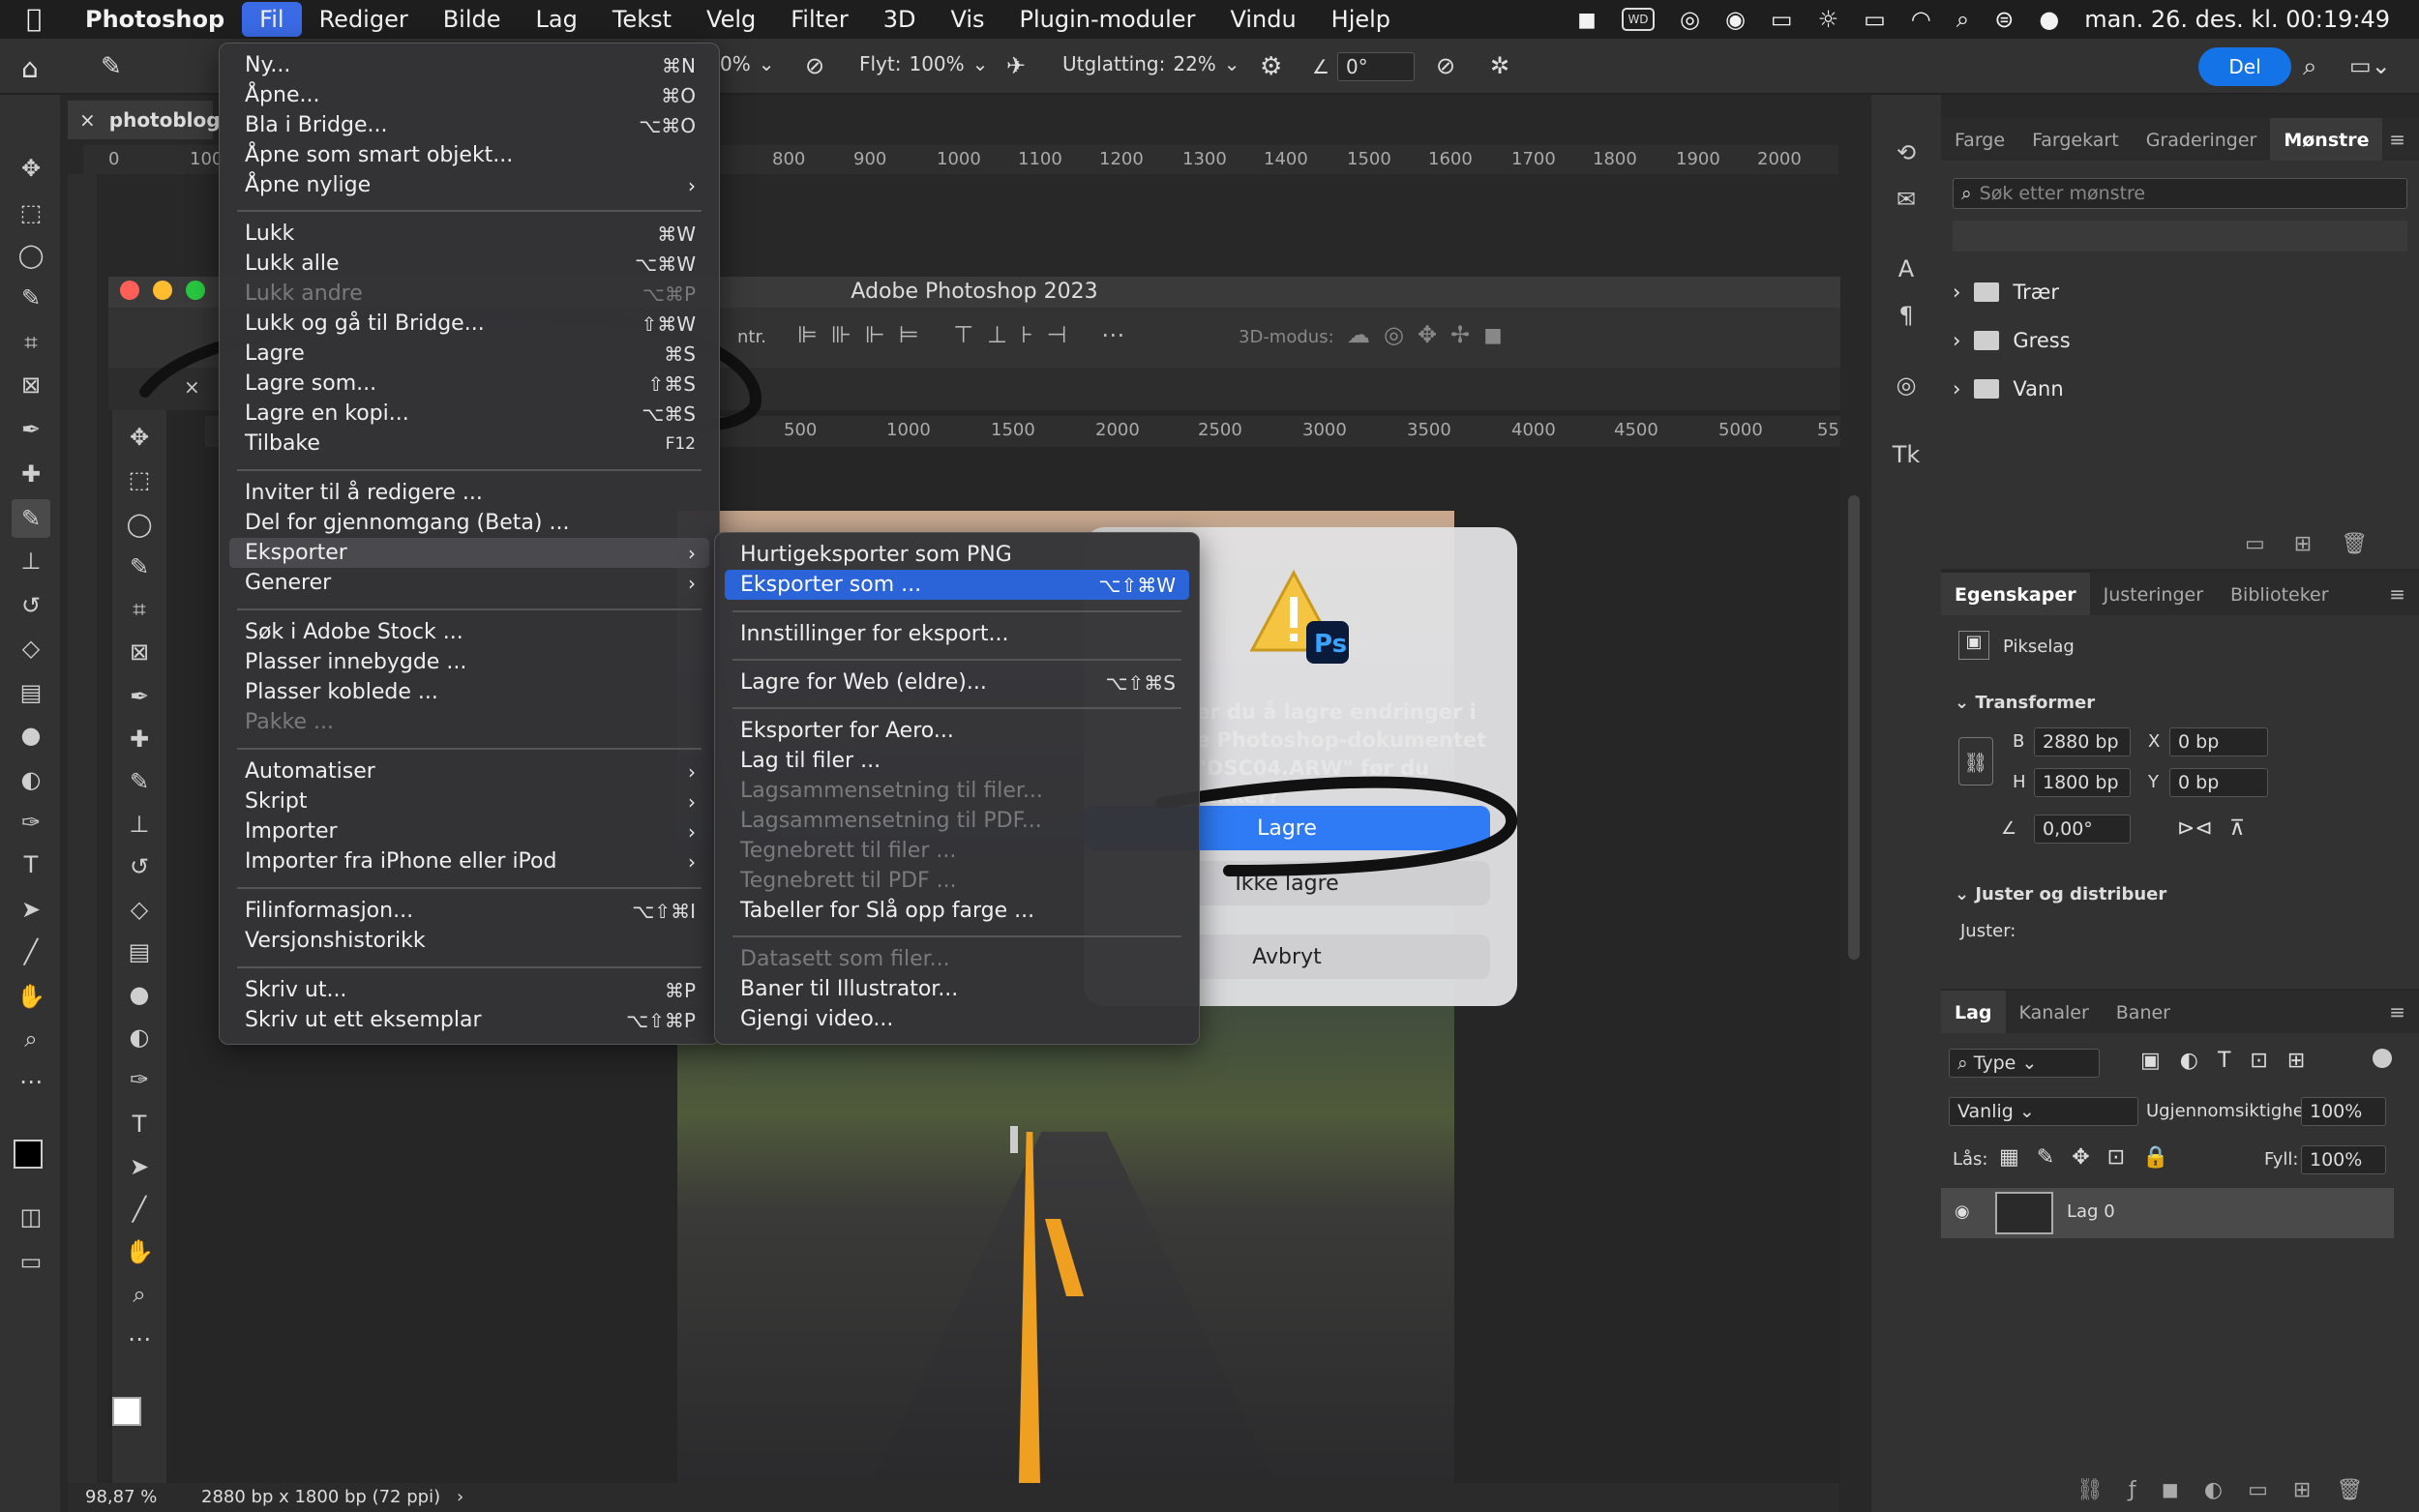 The height and width of the screenshot is (1512, 2419). Describe the element at coordinates (139, 479) in the screenshot. I see `marquee-tool-icon: ⬚` at that location.